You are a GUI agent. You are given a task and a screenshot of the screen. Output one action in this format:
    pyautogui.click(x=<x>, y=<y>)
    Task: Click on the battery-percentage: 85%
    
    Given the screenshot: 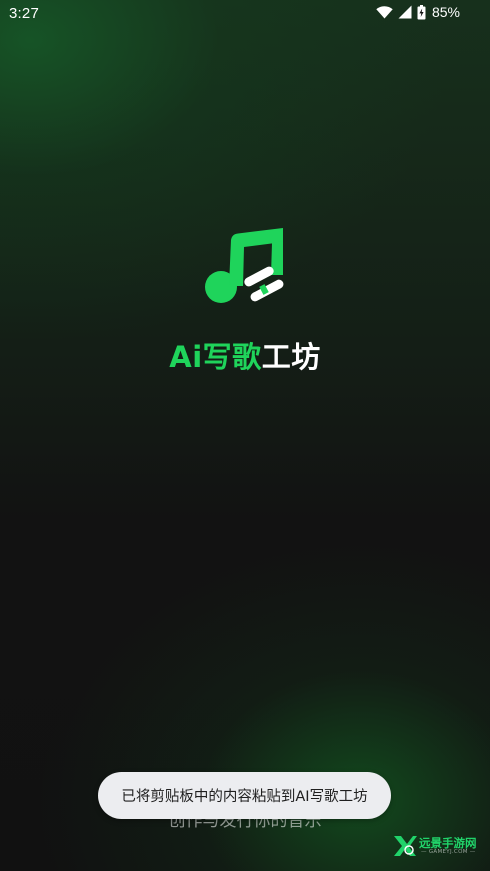 What is the action you would take?
    pyautogui.click(x=445, y=12)
    